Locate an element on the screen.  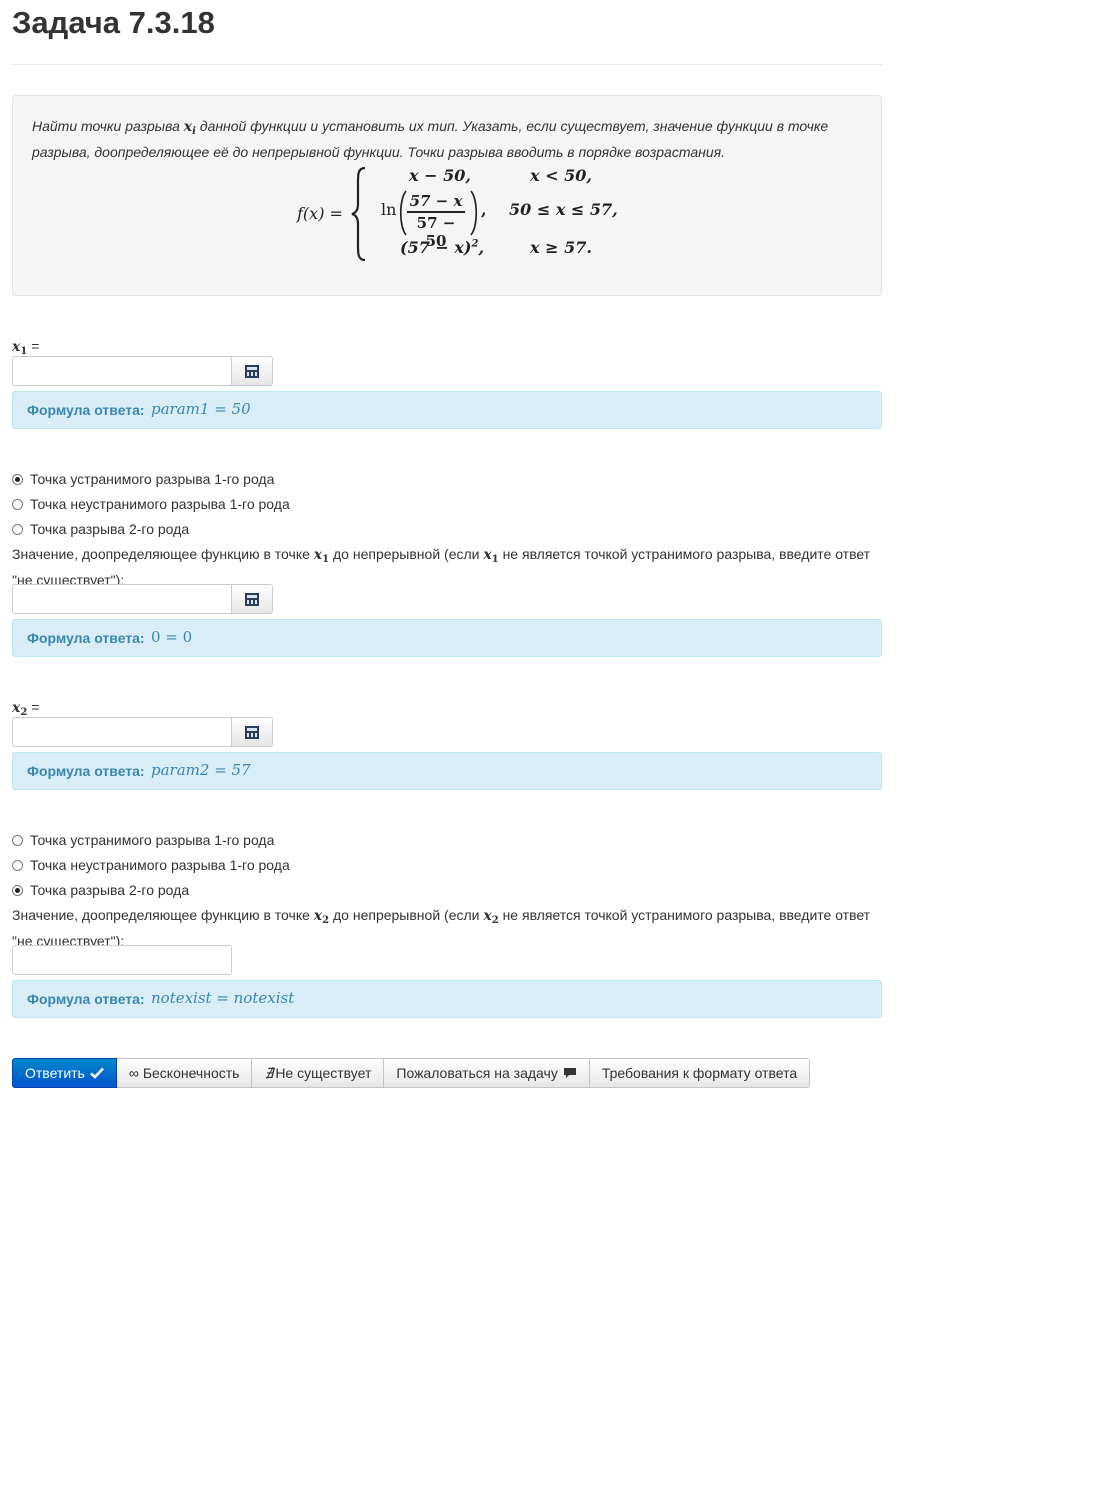
x1-answer-value: param1 = 50 is located at coordinates (201, 409).